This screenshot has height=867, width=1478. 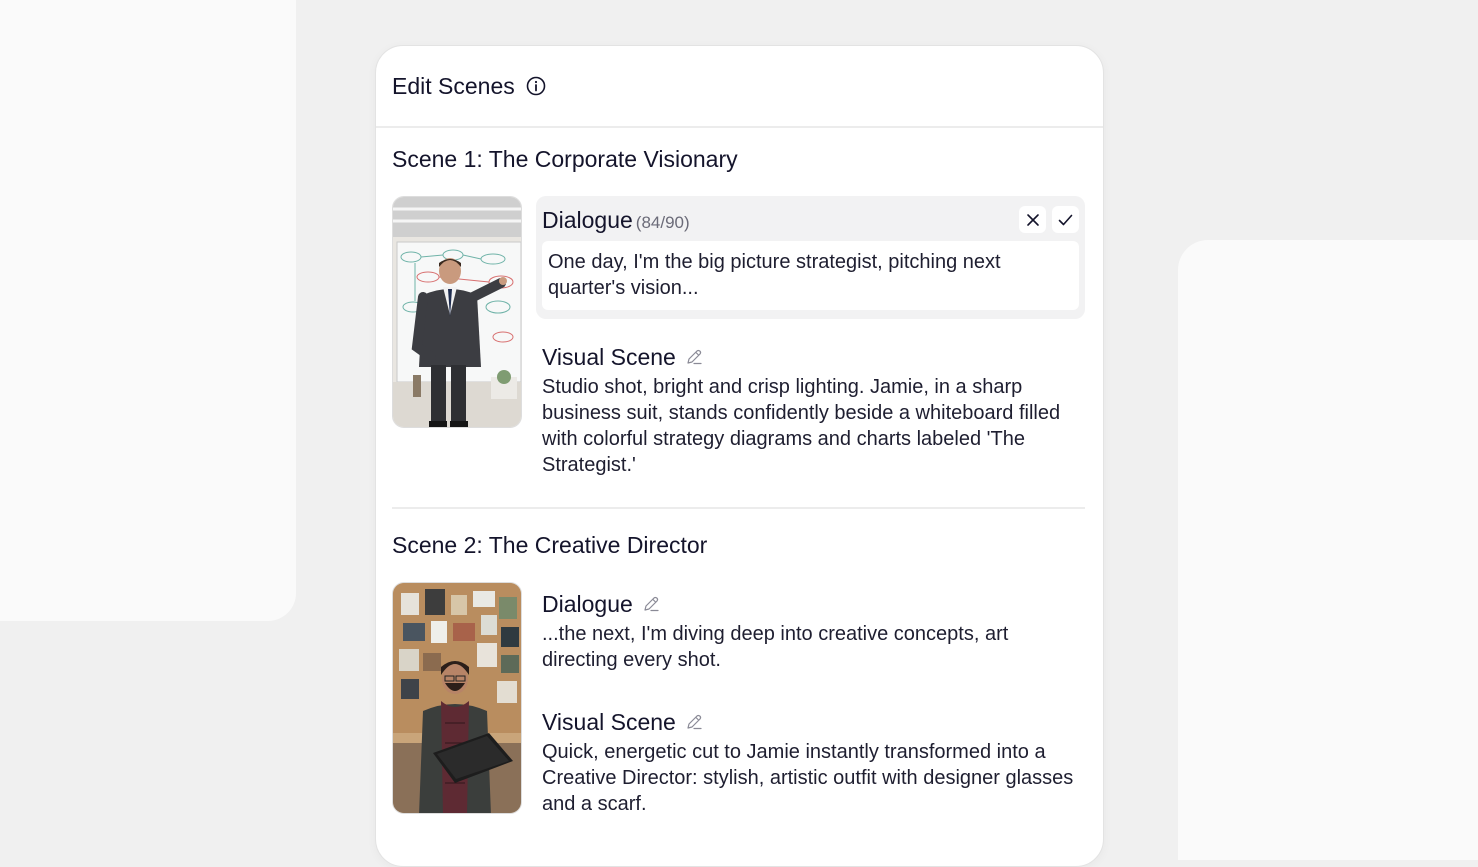 I want to click on confirm-edit-button, so click(x=1065, y=219).